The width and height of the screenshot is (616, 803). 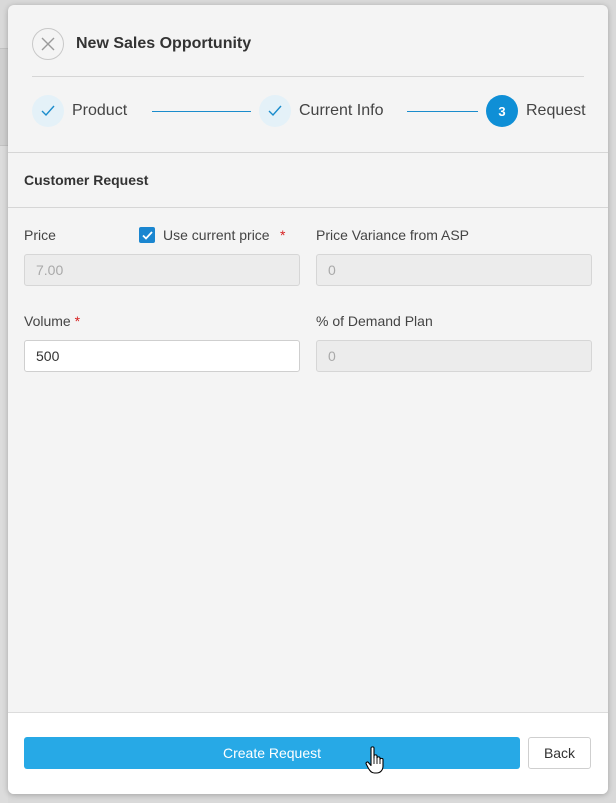 I want to click on step-request: 3 Request, so click(x=536, y=111).